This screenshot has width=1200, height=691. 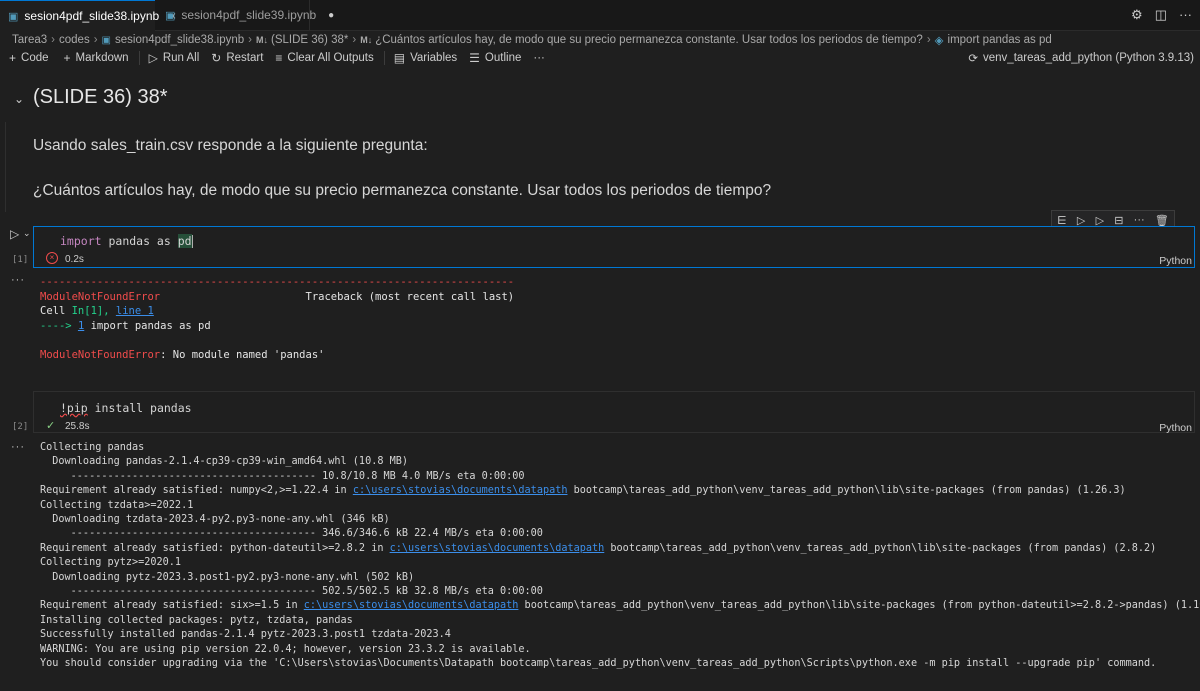 I want to click on variables-button: ▤ Variables, so click(x=425, y=58).